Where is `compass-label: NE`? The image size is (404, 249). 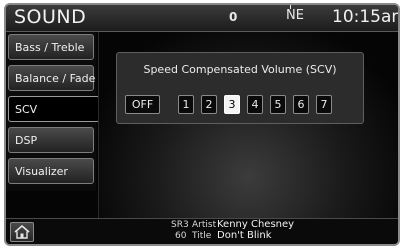
compass-label: NE is located at coordinates (295, 15).